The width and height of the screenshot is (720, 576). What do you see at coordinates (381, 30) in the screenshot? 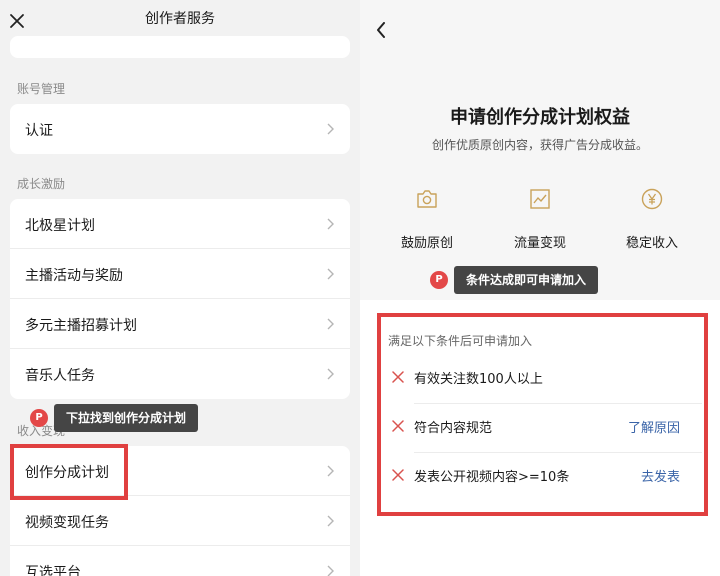
I see `back-arrow-icon` at bounding box center [381, 30].